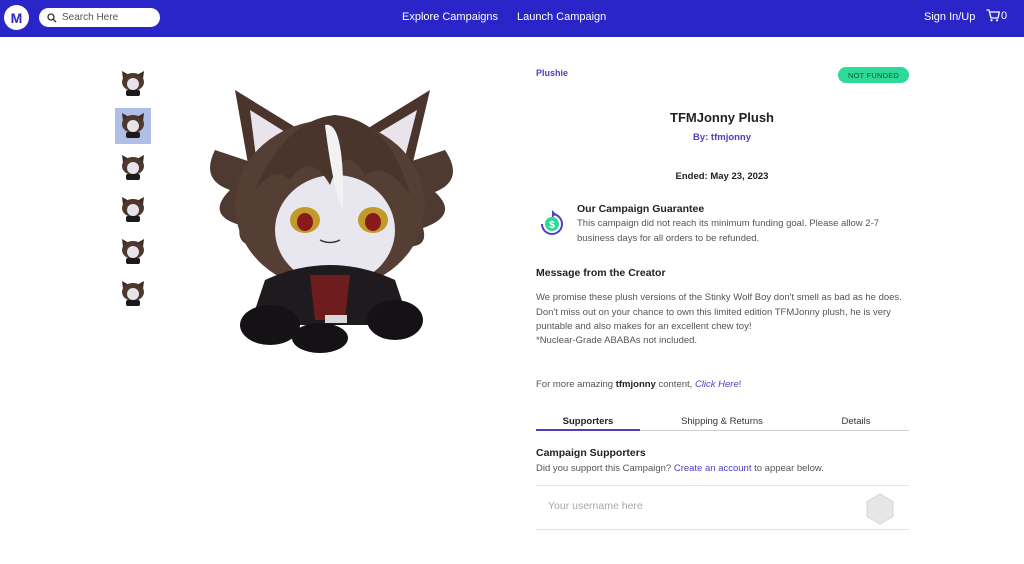 This screenshot has height=564, width=1024. Describe the element at coordinates (52, 17) in the screenshot. I see `search-icon` at that location.